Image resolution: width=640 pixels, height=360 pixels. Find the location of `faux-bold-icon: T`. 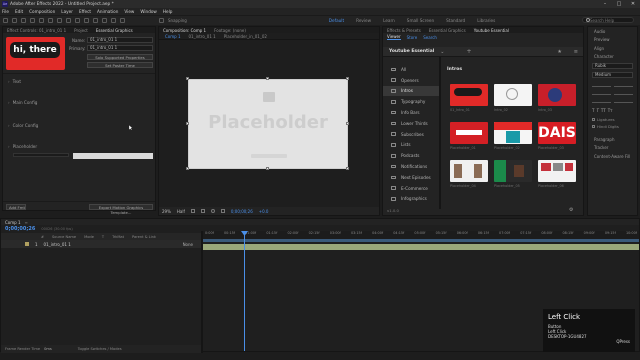

faux-bold-icon: T is located at coordinates (593, 110).